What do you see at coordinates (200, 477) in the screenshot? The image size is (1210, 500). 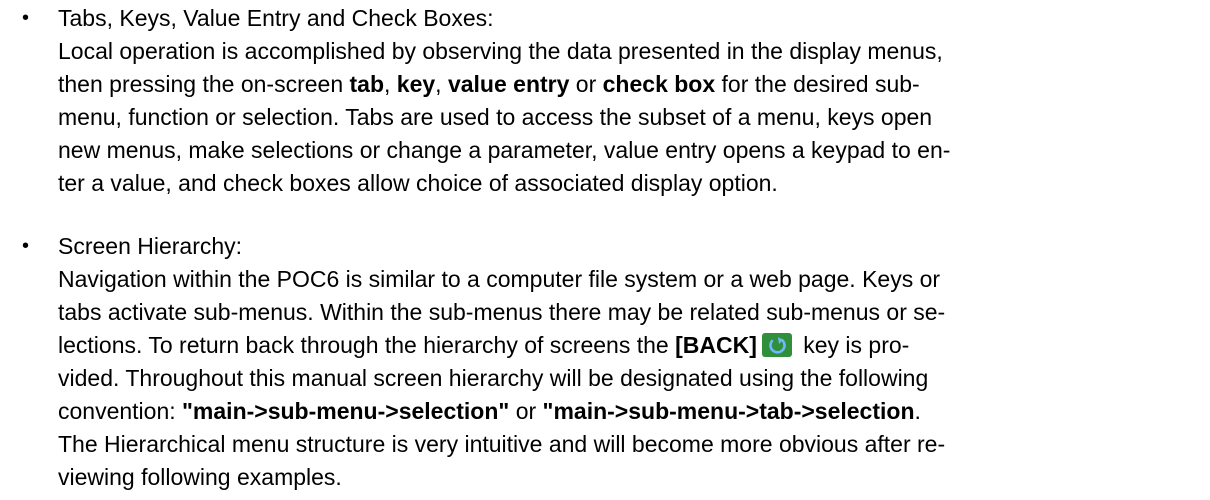 I see `text-line: viewing following examples.` at bounding box center [200, 477].